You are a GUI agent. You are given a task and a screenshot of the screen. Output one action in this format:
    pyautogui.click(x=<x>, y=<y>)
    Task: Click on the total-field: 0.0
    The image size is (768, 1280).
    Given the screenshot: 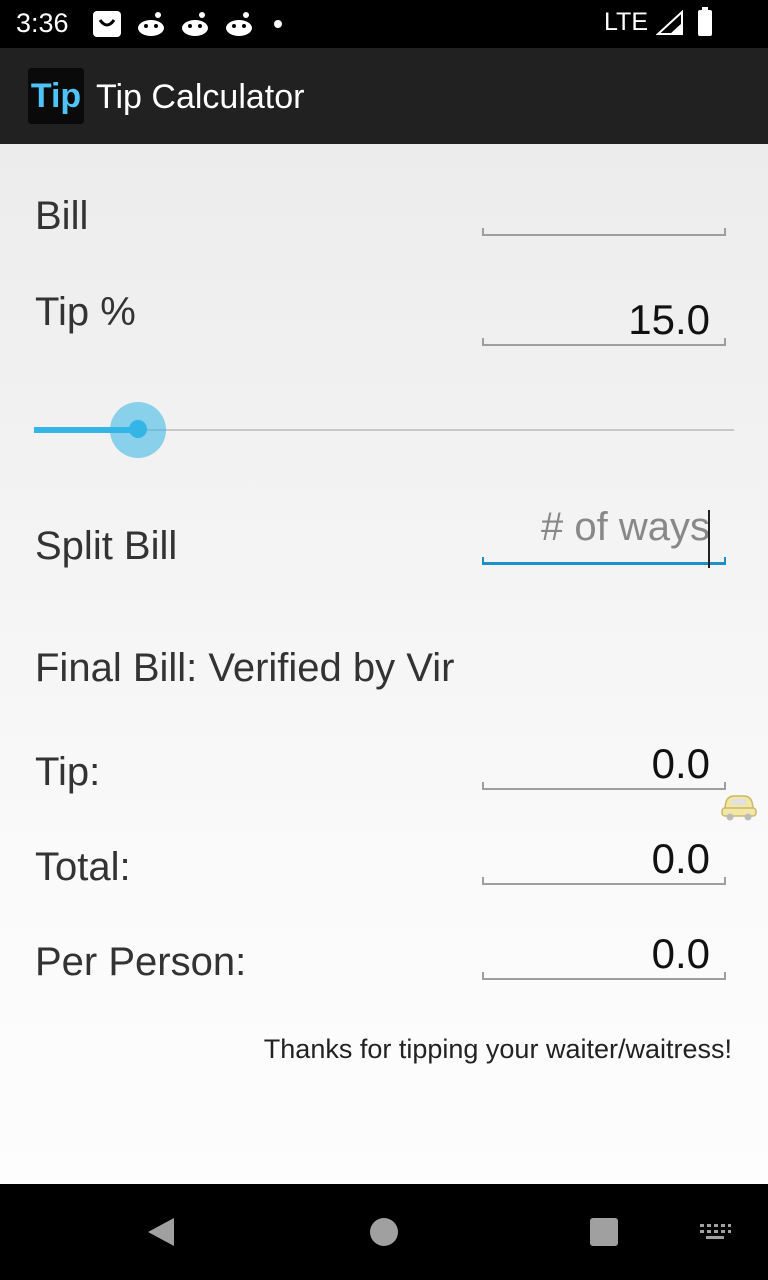 What is the action you would take?
    pyautogui.click(x=604, y=860)
    